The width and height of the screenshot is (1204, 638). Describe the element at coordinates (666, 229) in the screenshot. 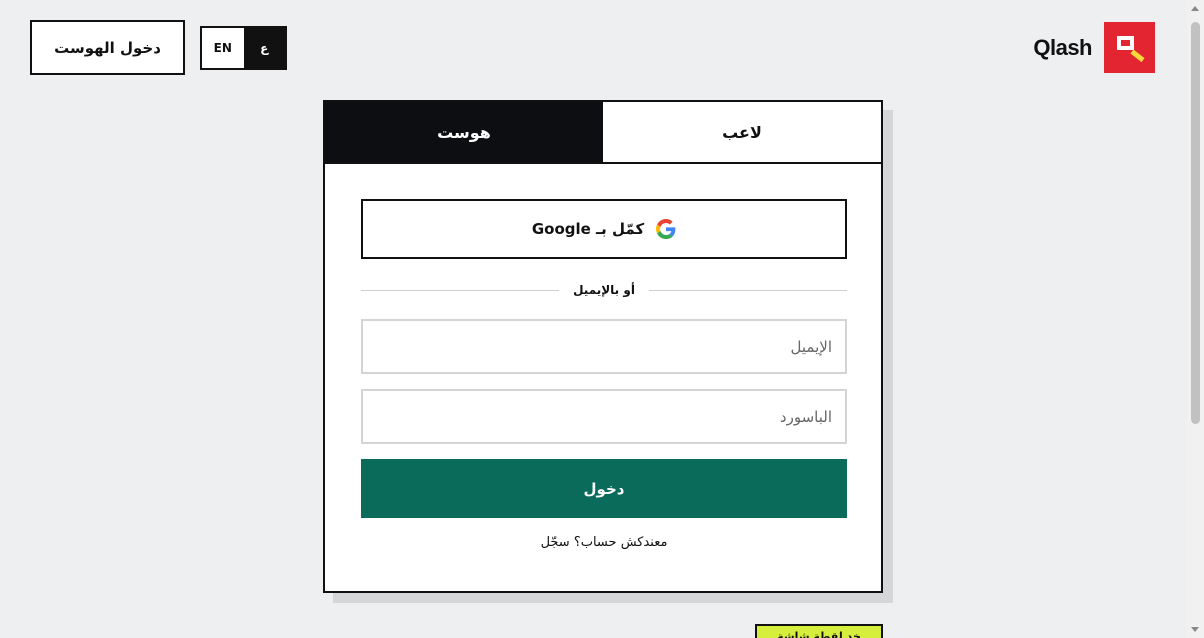

I see `google-icon` at that location.